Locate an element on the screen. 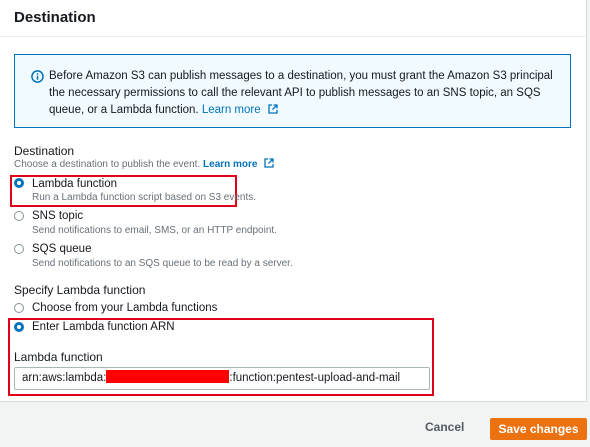 The image size is (590, 447). specify-option-choose-label: Choose from your Lambda functions is located at coordinates (124, 308).